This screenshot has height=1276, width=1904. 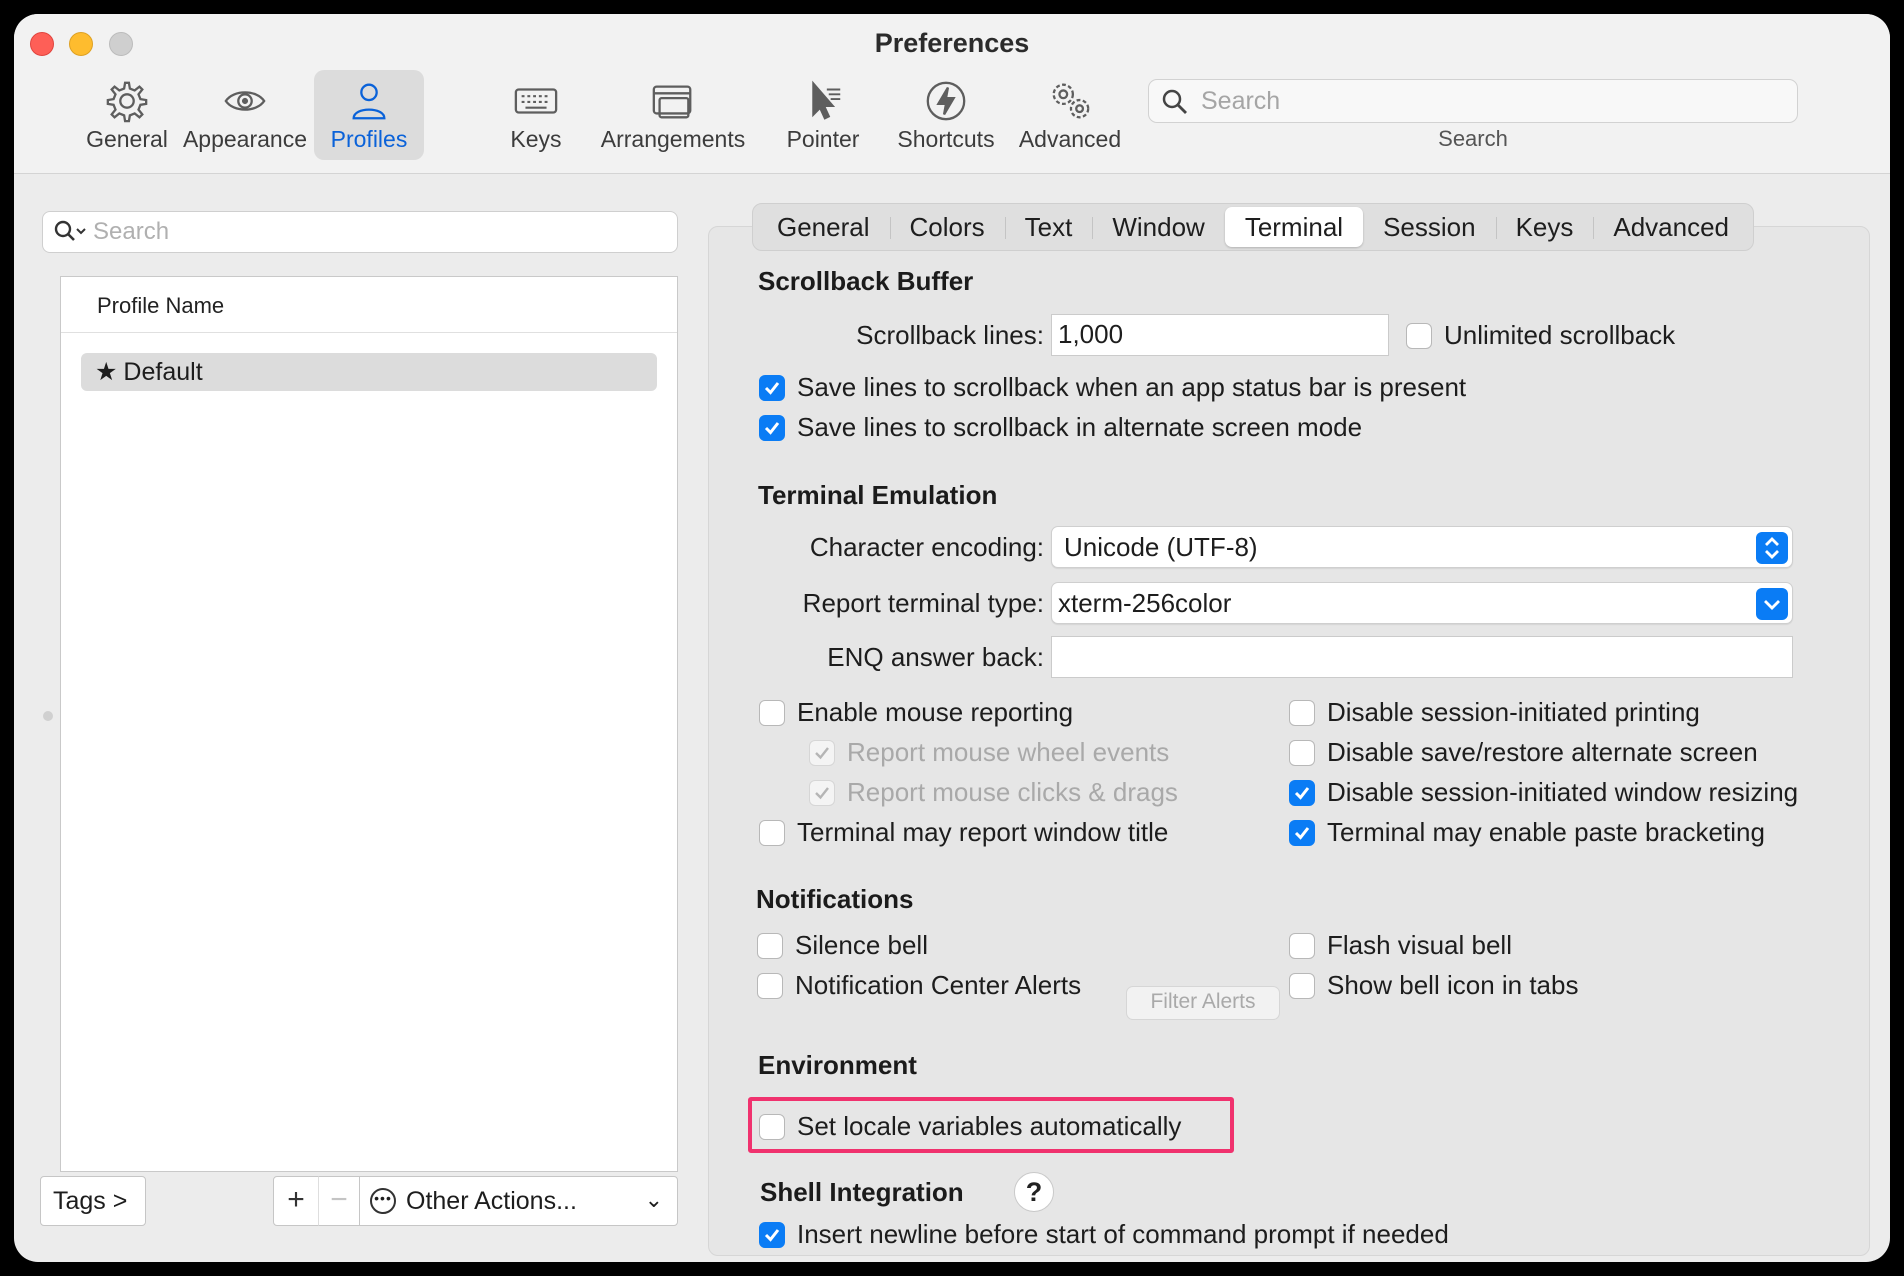 I want to click on keyboard-icon, so click(x=536, y=98).